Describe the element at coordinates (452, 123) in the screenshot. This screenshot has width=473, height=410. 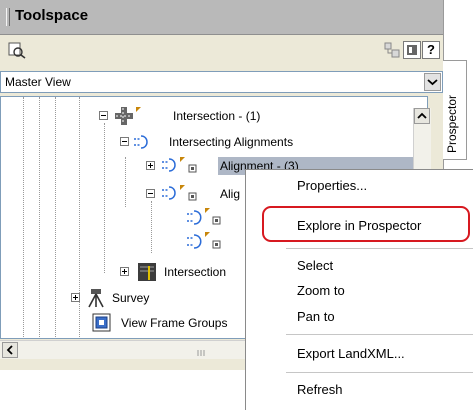
I see `tab-prospector-label: Prospector` at that location.